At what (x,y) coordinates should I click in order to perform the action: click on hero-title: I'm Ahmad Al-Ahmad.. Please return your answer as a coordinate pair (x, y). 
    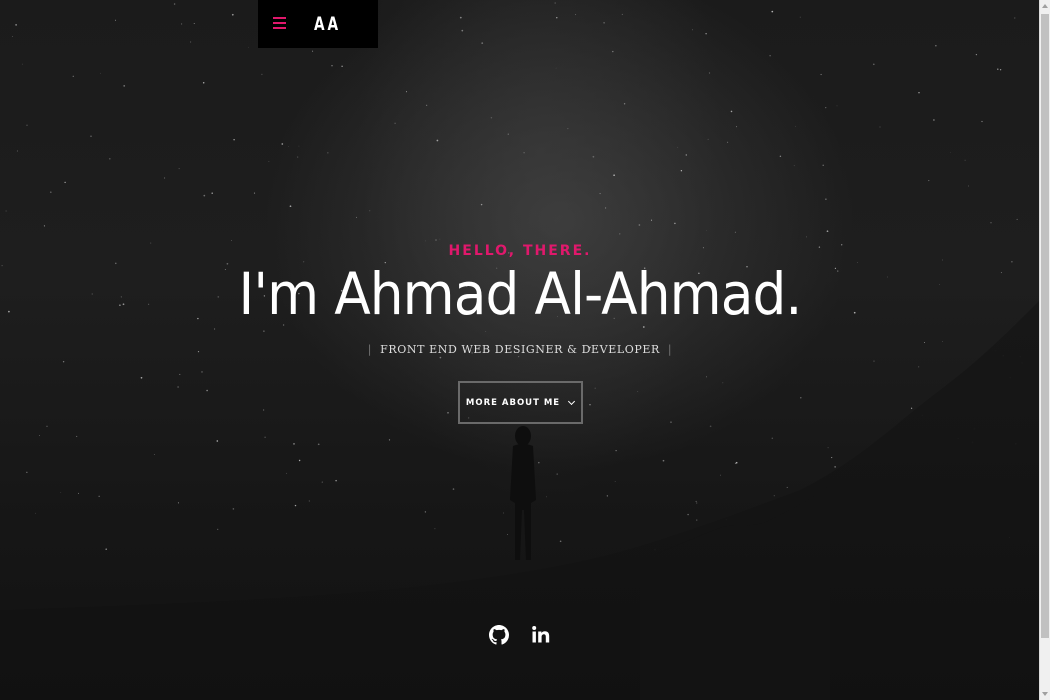
    Looking at the image, I should click on (520, 294).